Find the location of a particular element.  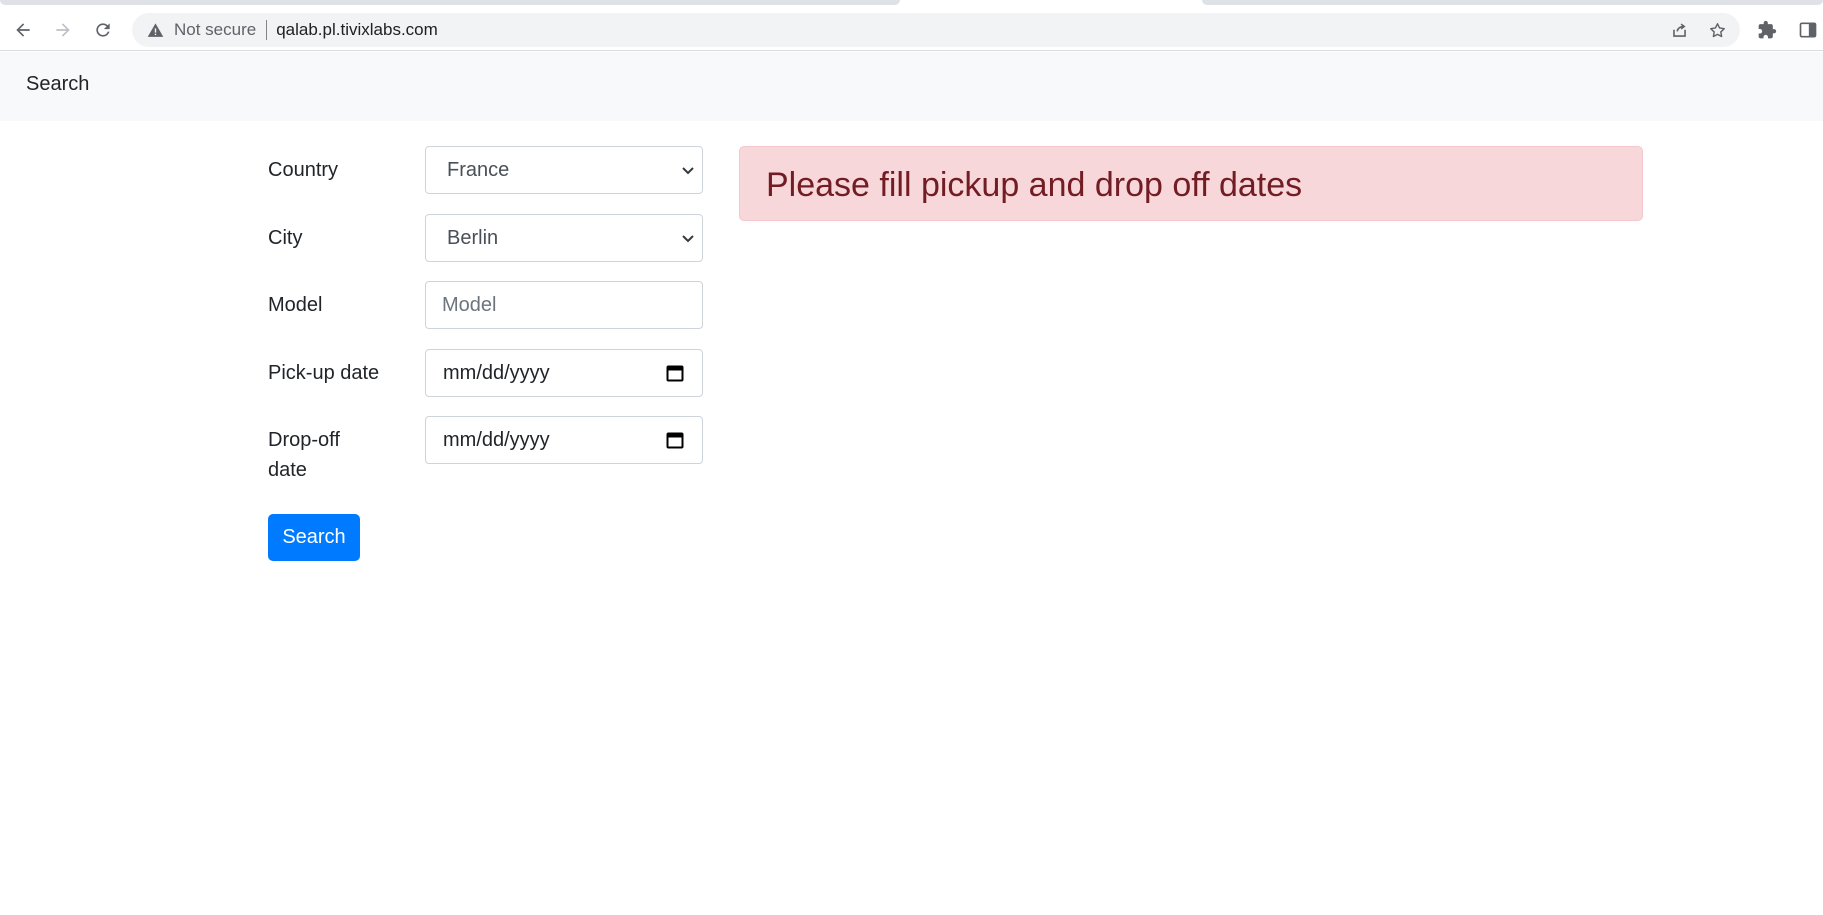

model-label: Model is located at coordinates (295, 305).